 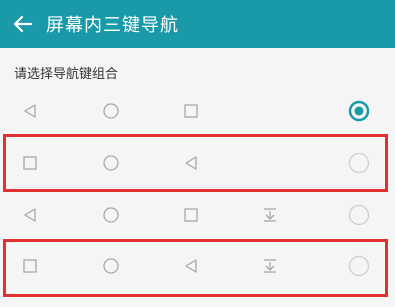 What do you see at coordinates (66, 74) in the screenshot?
I see `section-label: 请选择导航键组合` at bounding box center [66, 74].